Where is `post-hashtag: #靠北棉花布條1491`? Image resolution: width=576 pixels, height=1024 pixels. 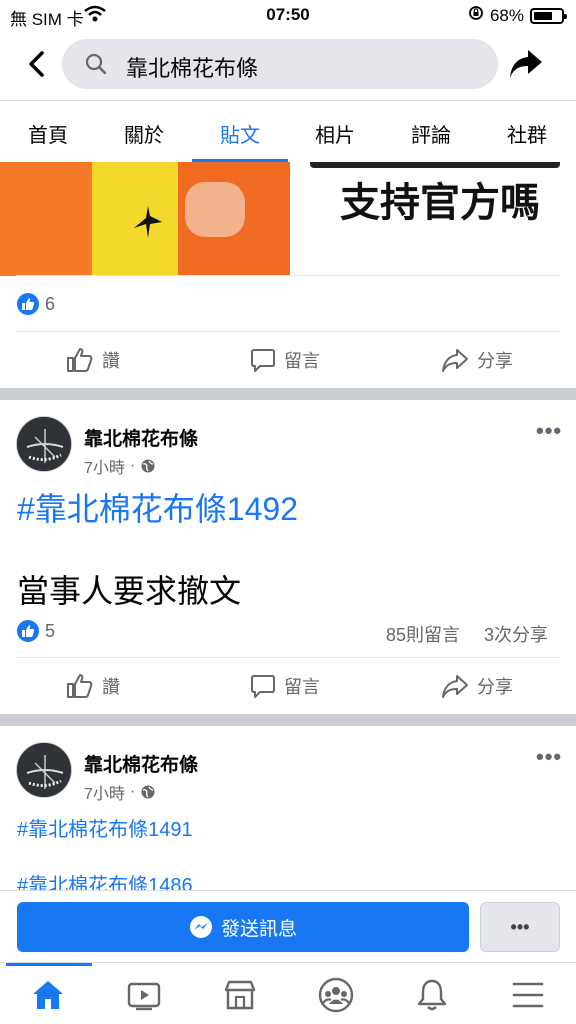 post-hashtag: #靠北棉花布條1491 is located at coordinates (105, 827).